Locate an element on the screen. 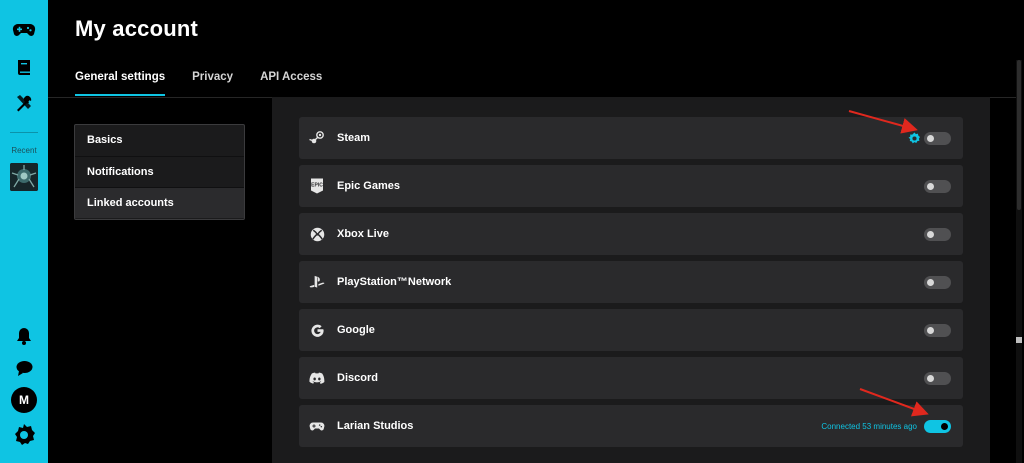 The height and width of the screenshot is (463, 1024). steam-link-toggle is located at coordinates (937, 138).